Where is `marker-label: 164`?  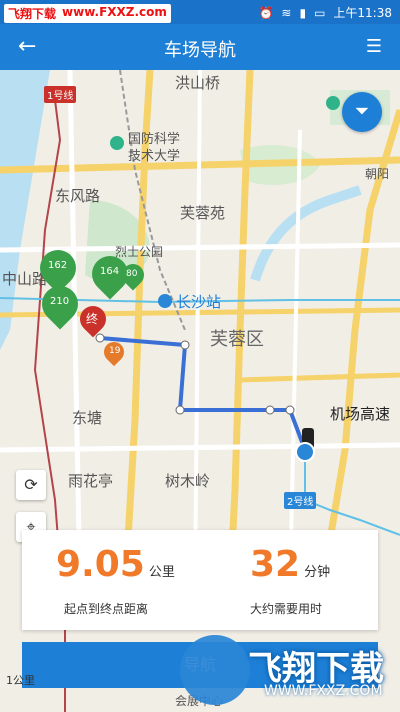
marker-label: 164 is located at coordinates (110, 271).